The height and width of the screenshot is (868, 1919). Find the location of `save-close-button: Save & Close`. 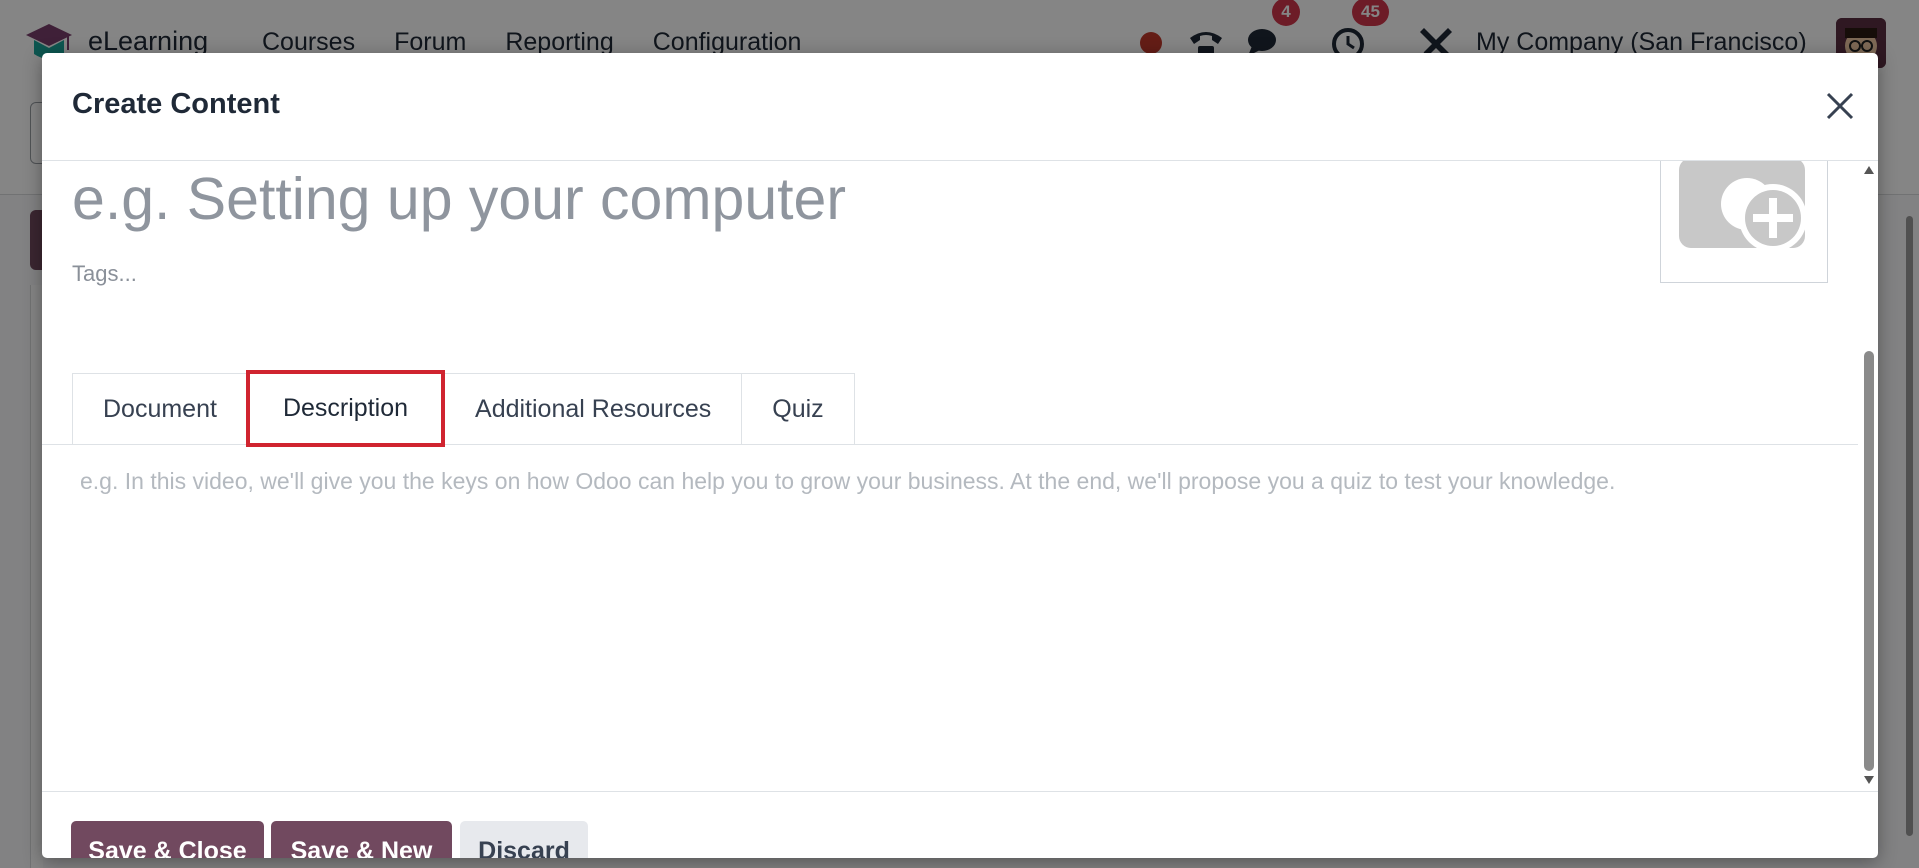

save-close-button: Save & Close is located at coordinates (167, 839).